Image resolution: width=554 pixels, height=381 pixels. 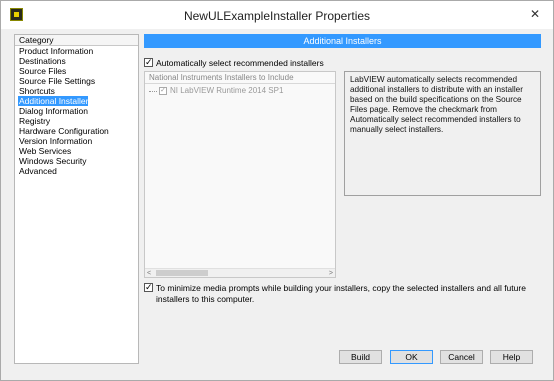 I want to click on category-item-source-files: Source Files, so click(x=76, y=71).